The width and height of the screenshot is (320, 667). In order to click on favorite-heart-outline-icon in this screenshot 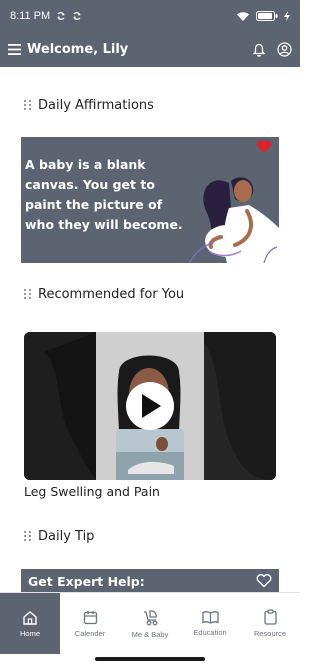, I will do `click(264, 581)`.